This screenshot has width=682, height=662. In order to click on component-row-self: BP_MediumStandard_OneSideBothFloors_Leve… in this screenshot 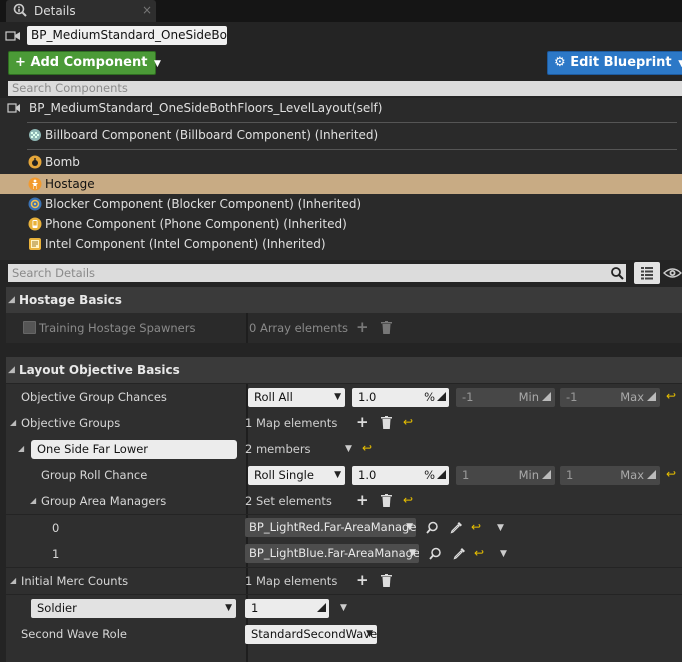, I will do `click(341, 108)`.